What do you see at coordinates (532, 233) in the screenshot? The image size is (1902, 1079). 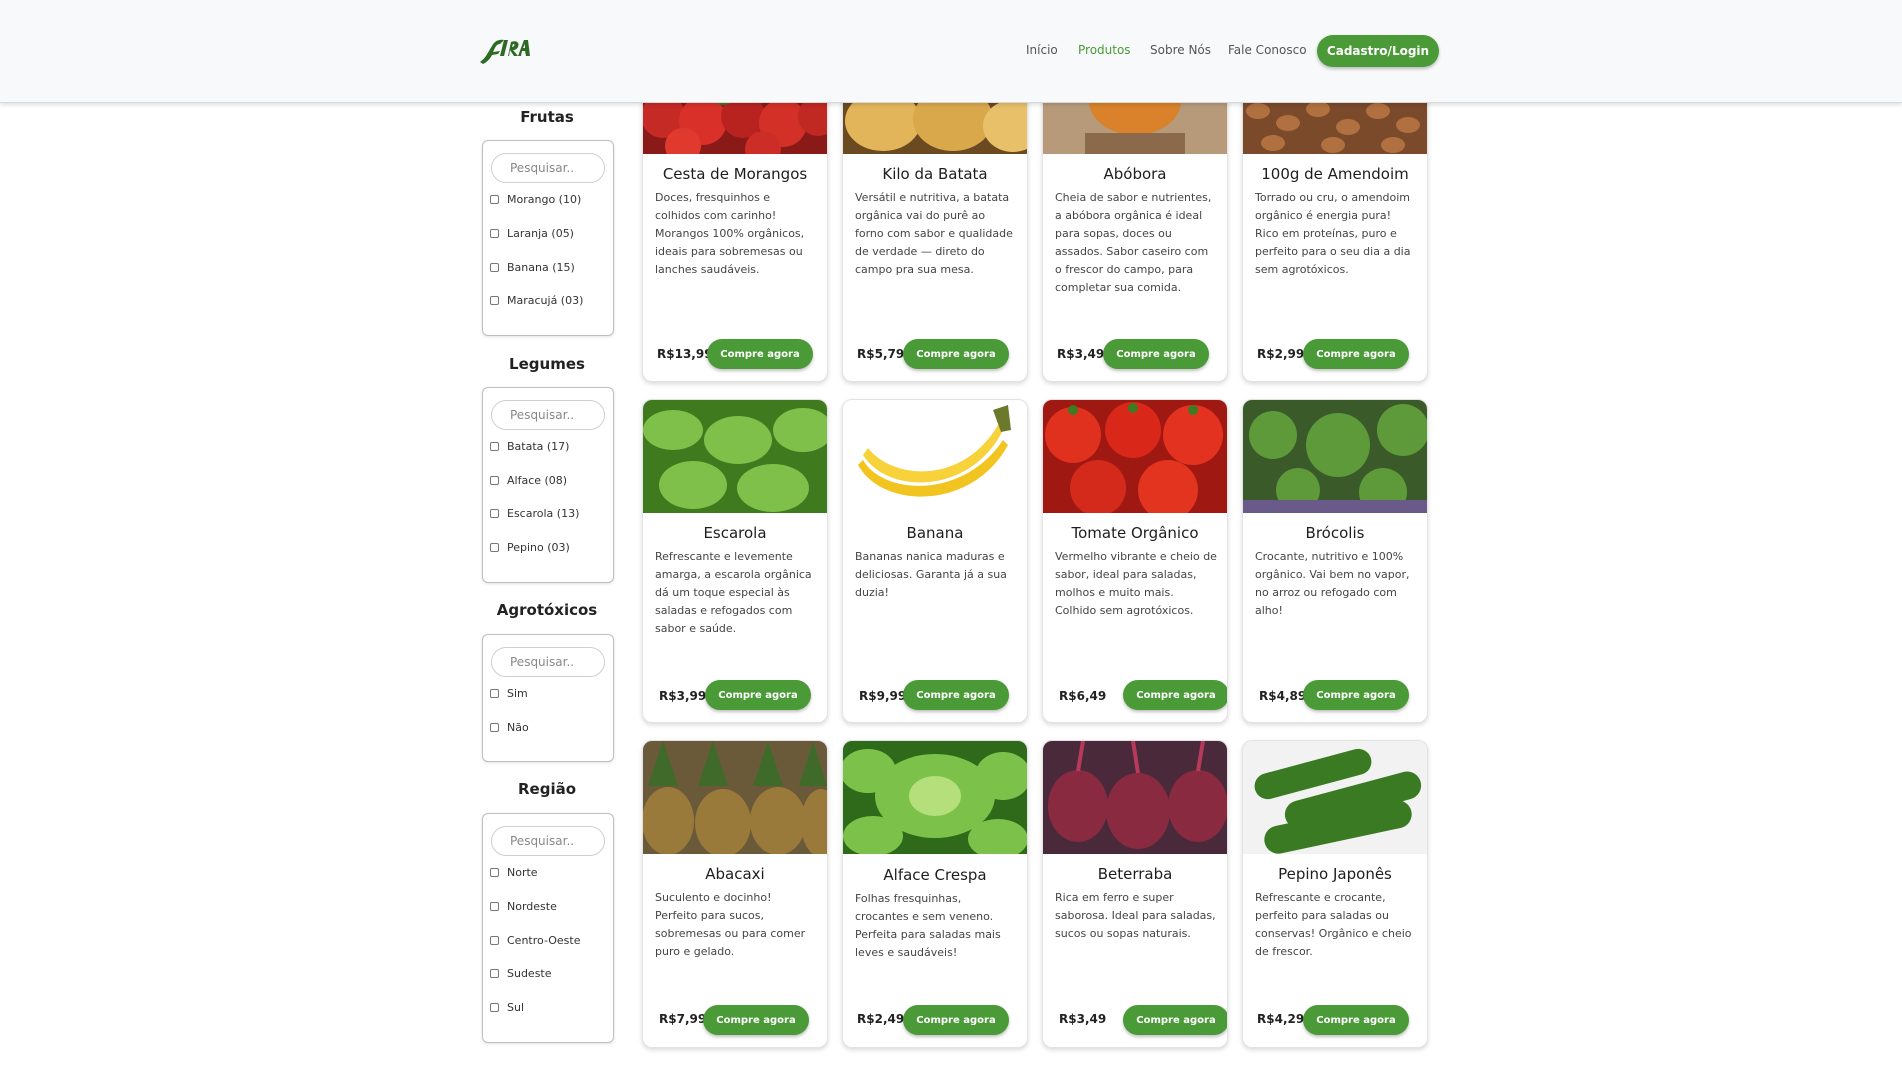 I see `filter-option: Laranja (05)` at bounding box center [532, 233].